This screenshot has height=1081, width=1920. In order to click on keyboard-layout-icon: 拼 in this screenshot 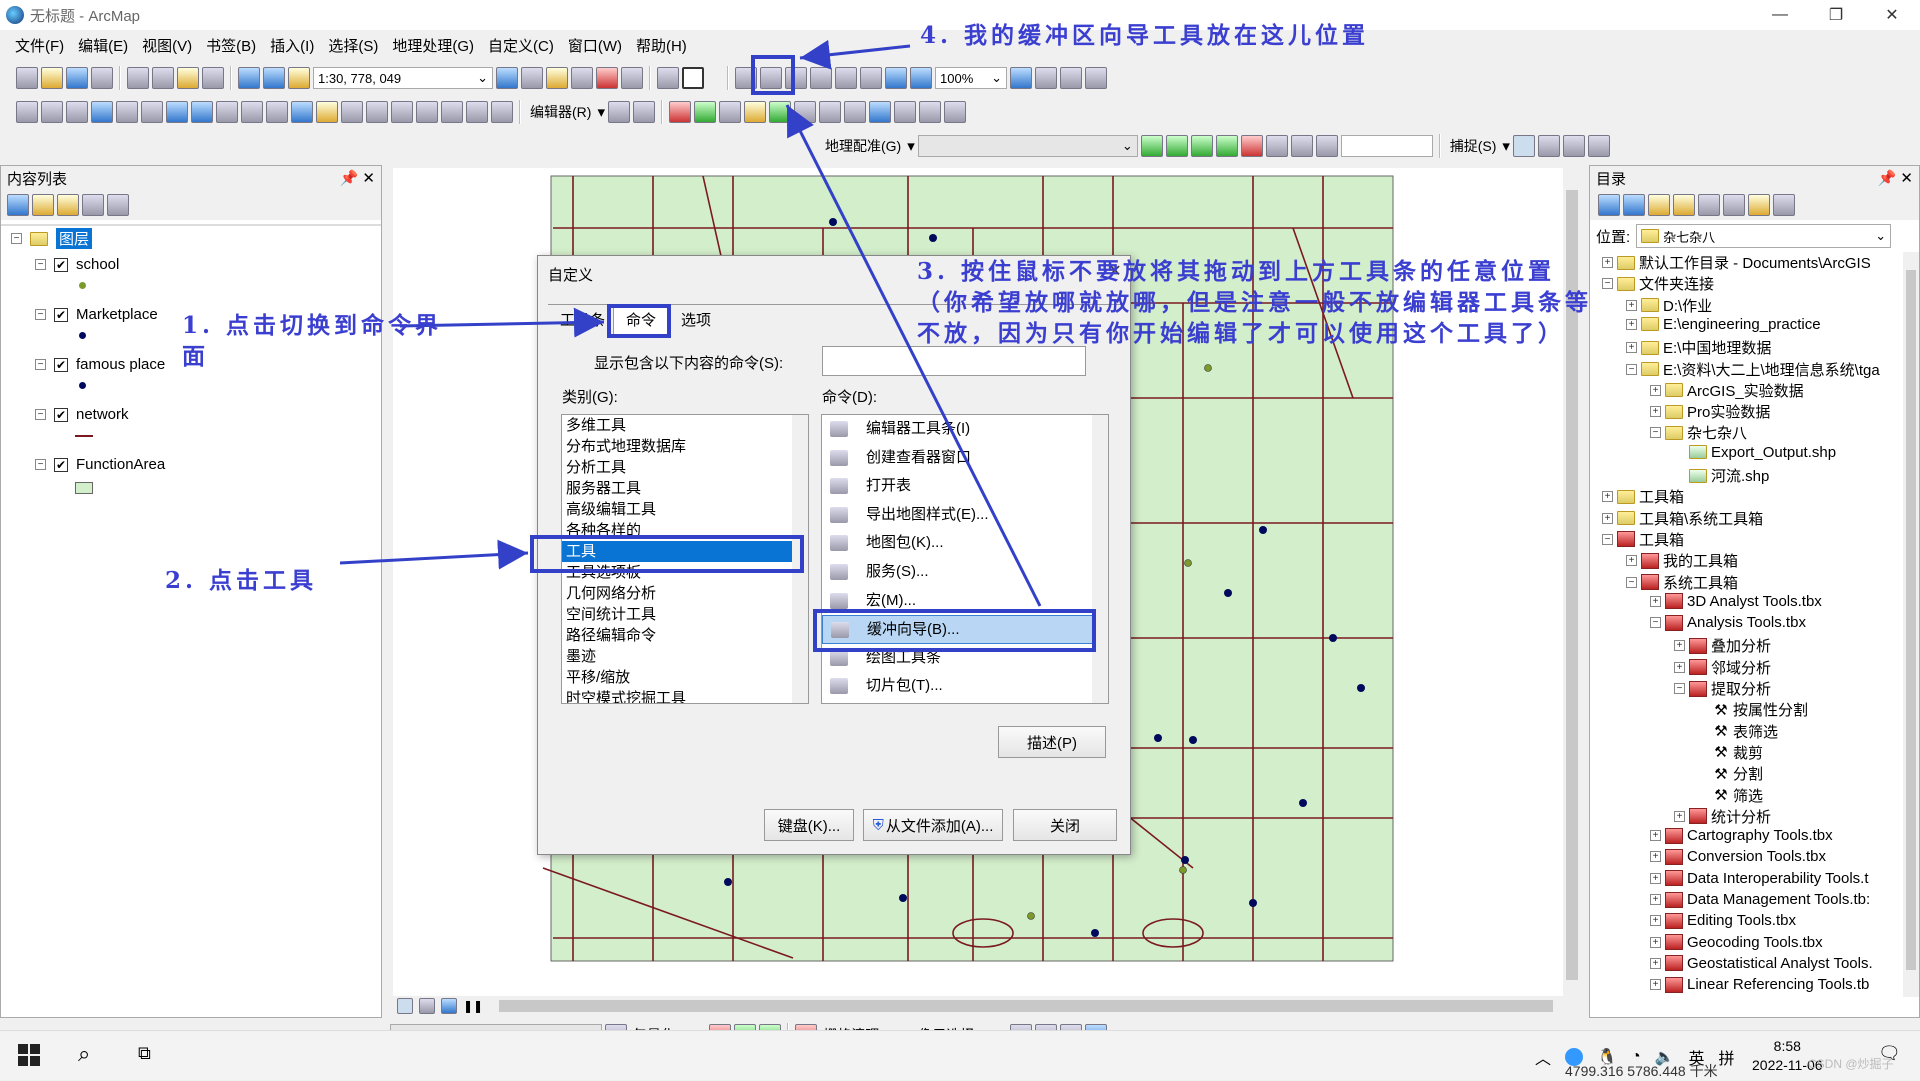, I will do `click(1727, 1057)`.